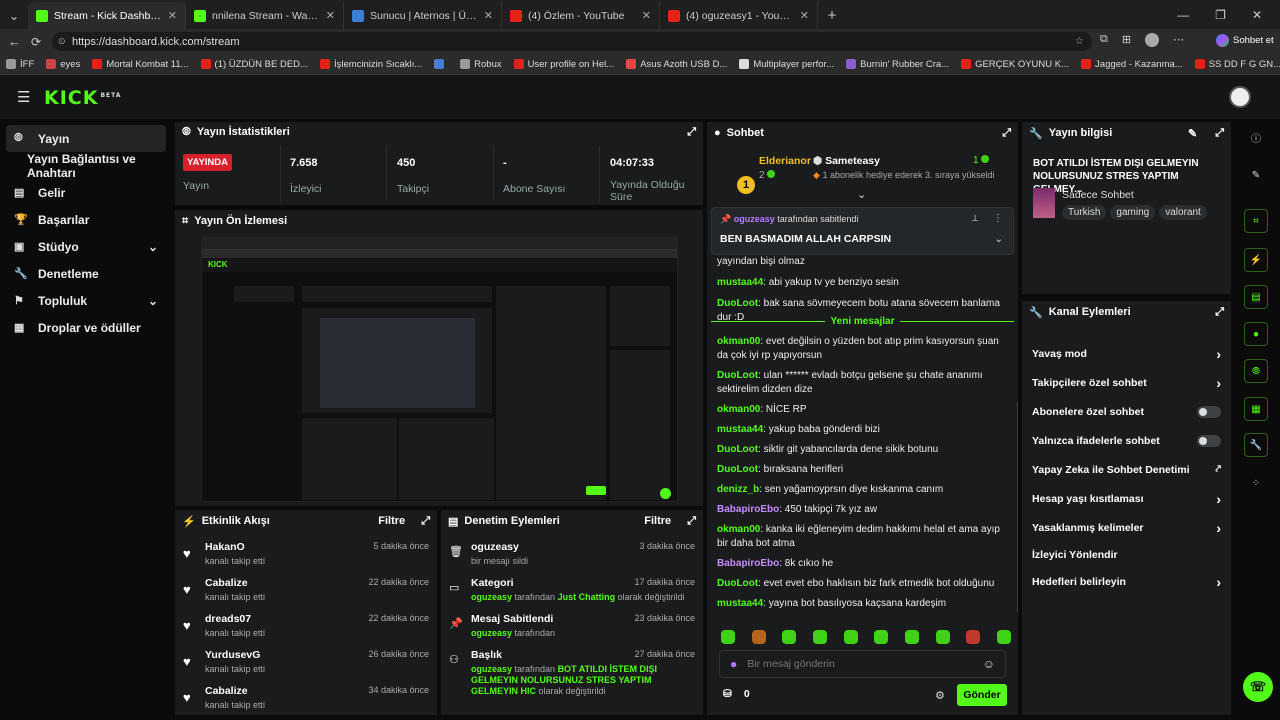 This screenshot has width=1280, height=720. What do you see at coordinates (861, 194) in the screenshot?
I see `collapse-chevron-icon: ⌄` at bounding box center [861, 194].